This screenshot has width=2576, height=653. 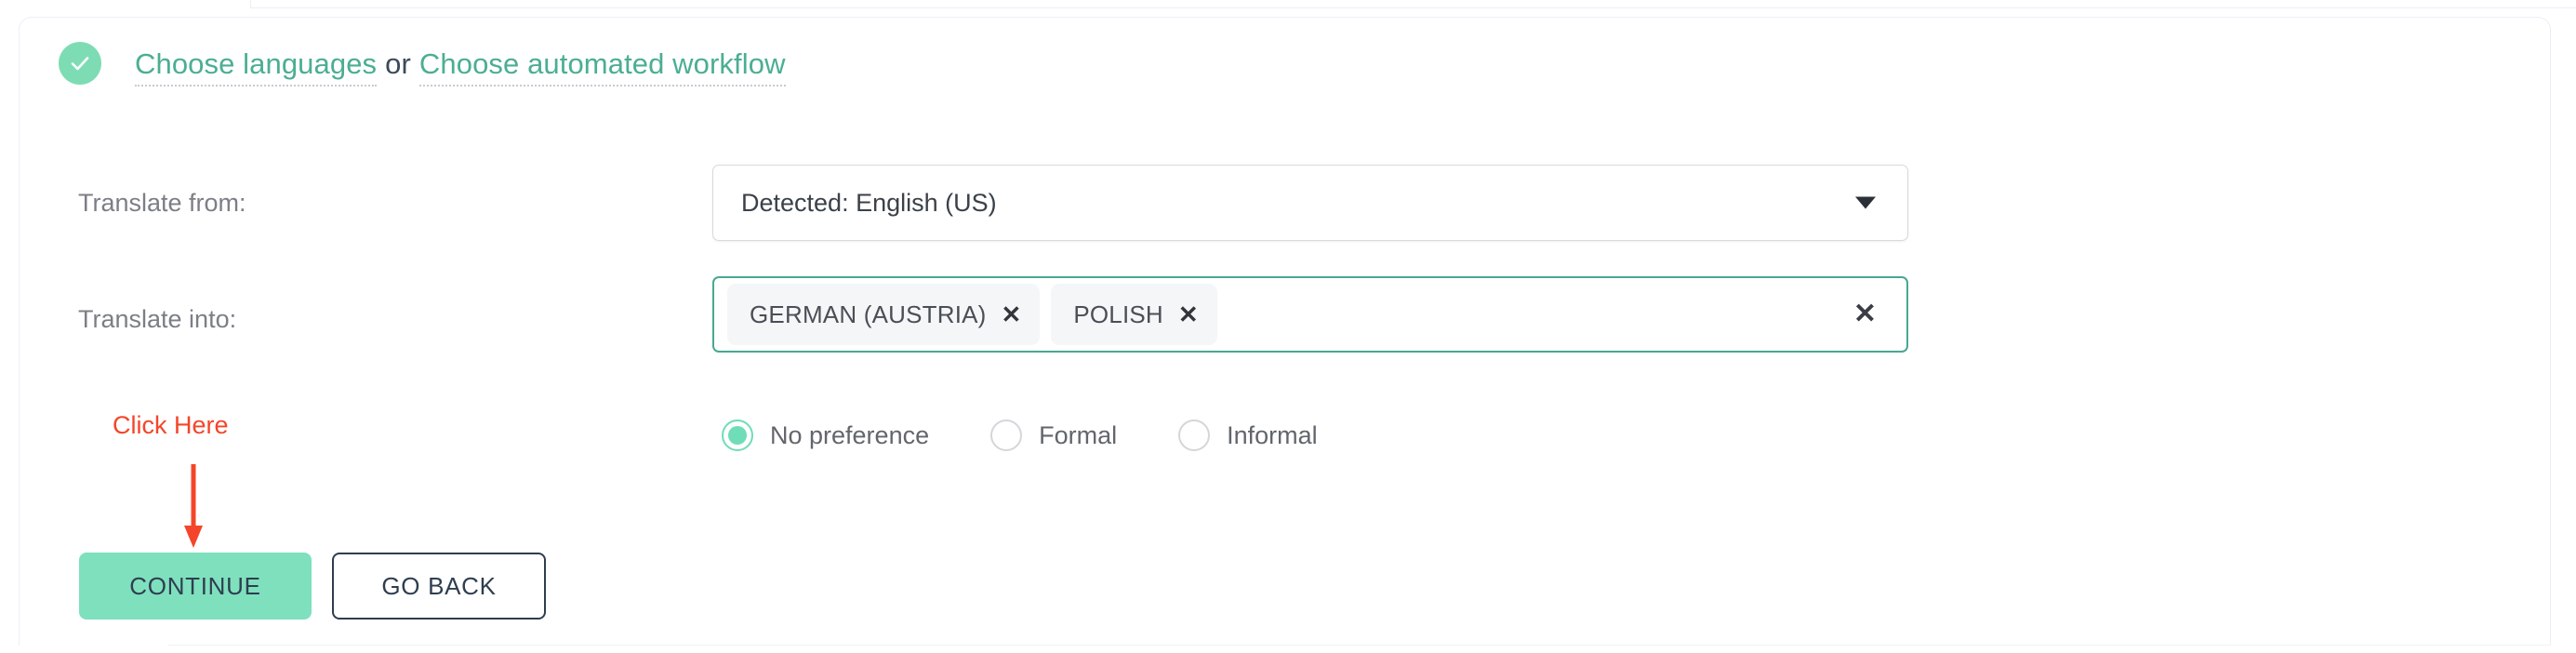 I want to click on radio-label: Formal, so click(x=1078, y=434).